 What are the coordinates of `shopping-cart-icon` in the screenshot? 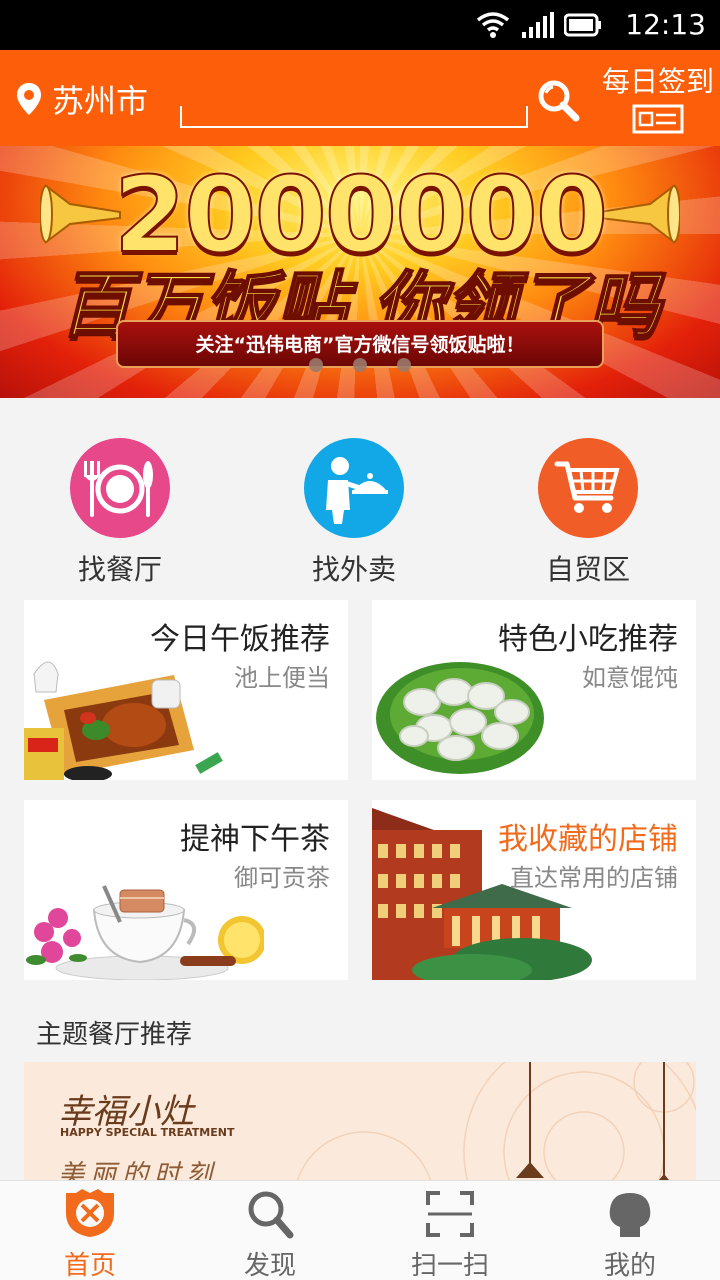 It's located at (588, 488).